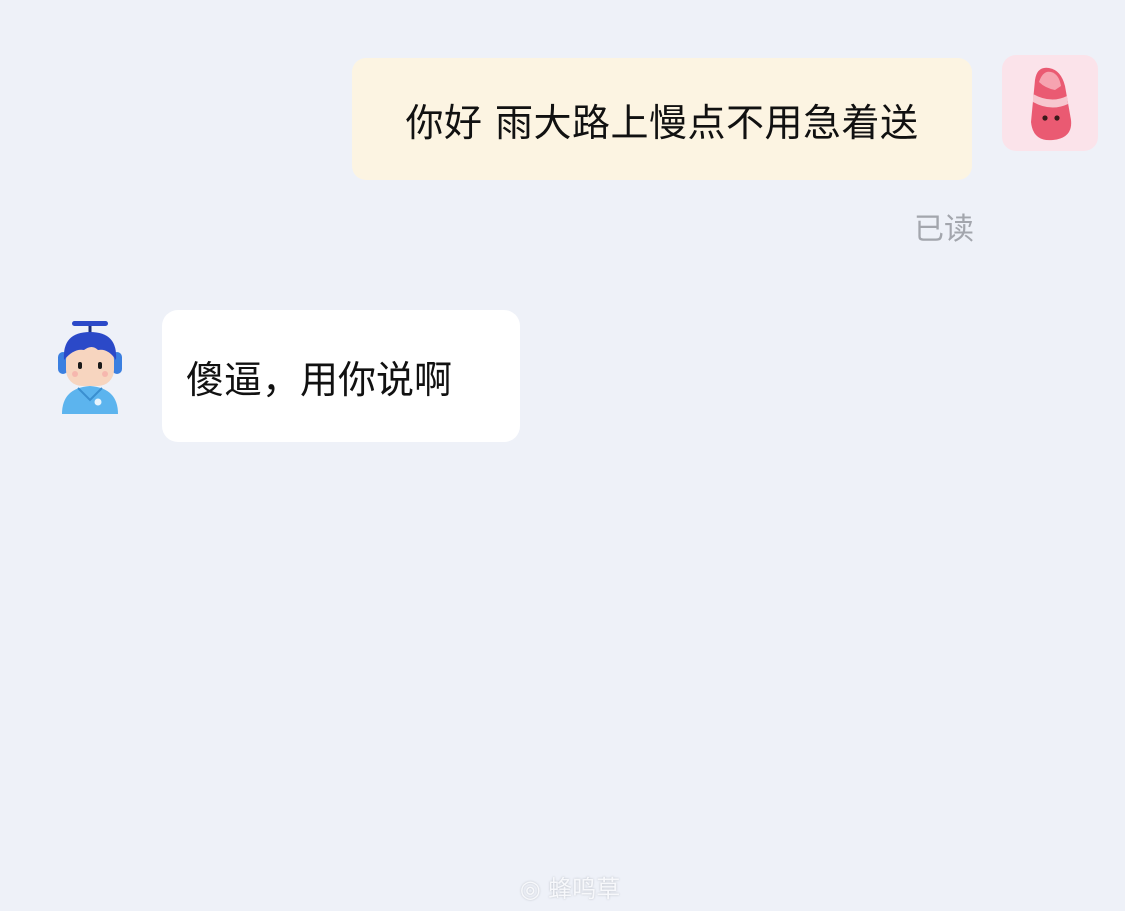 The image size is (1125, 911). I want to click on contact-avatar, so click(90, 365).